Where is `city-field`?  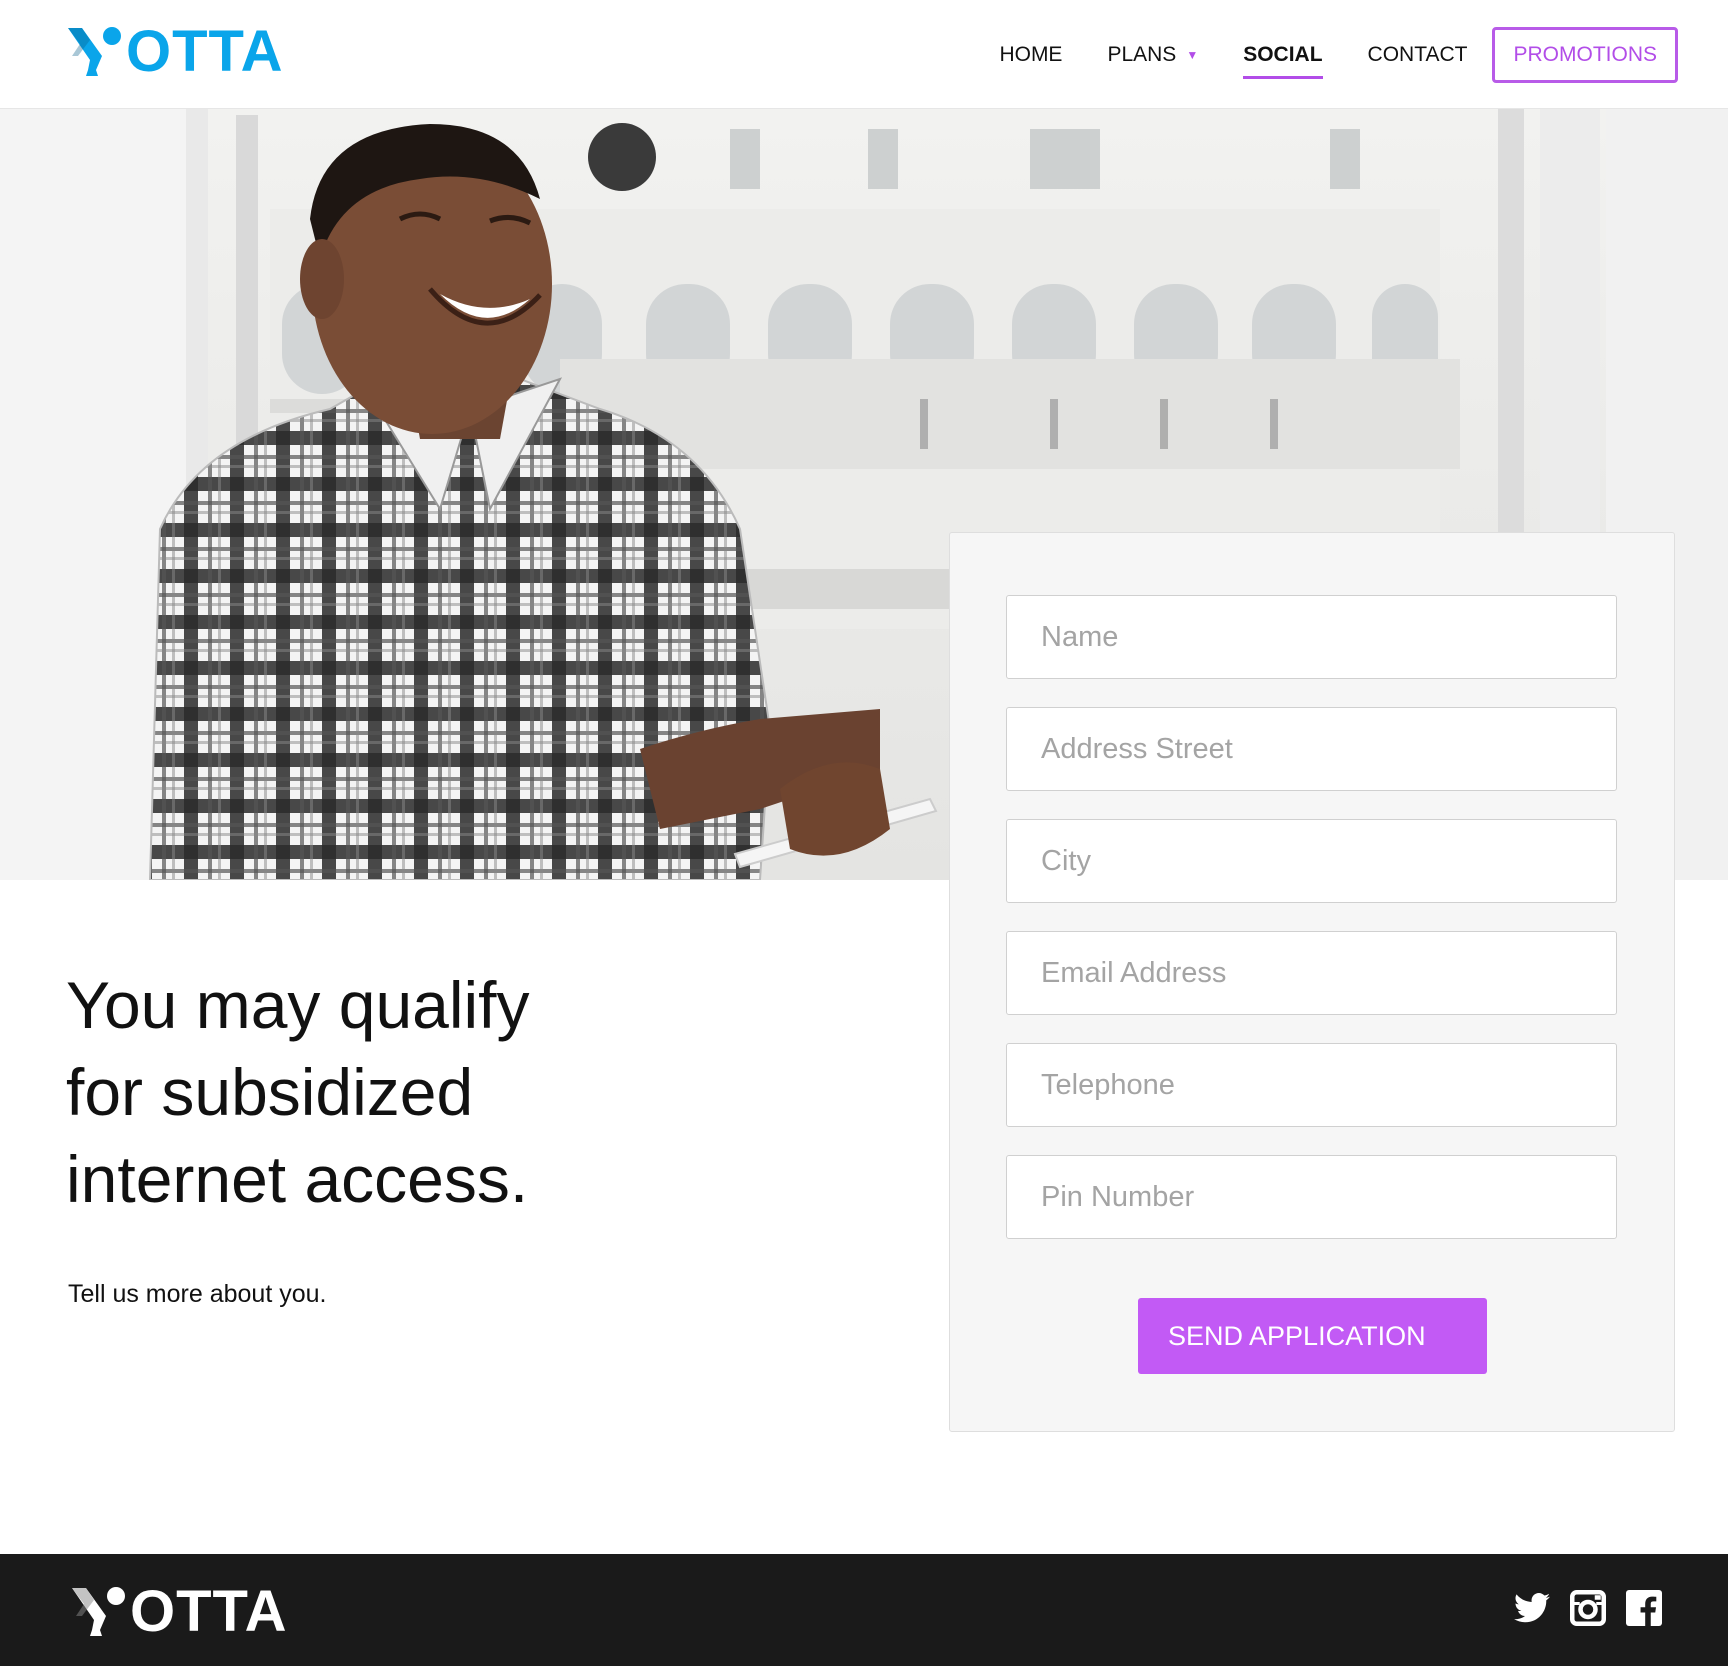 city-field is located at coordinates (1311, 861).